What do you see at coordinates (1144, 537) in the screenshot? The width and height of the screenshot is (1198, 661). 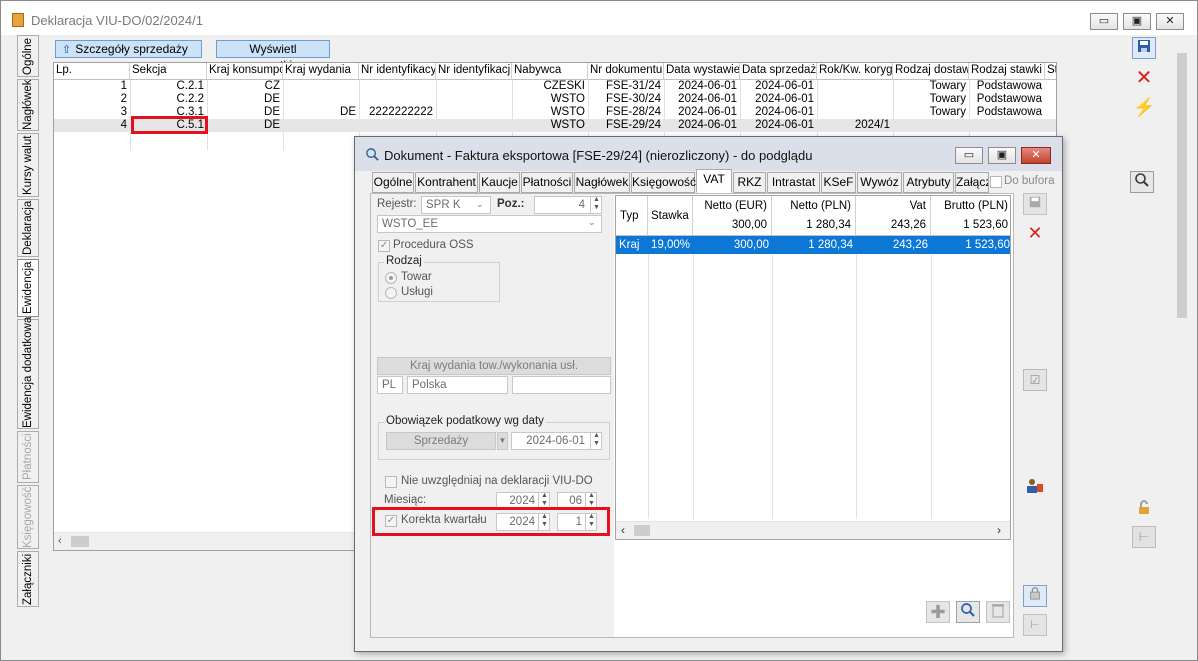 I see `pin-icon: ⊢` at bounding box center [1144, 537].